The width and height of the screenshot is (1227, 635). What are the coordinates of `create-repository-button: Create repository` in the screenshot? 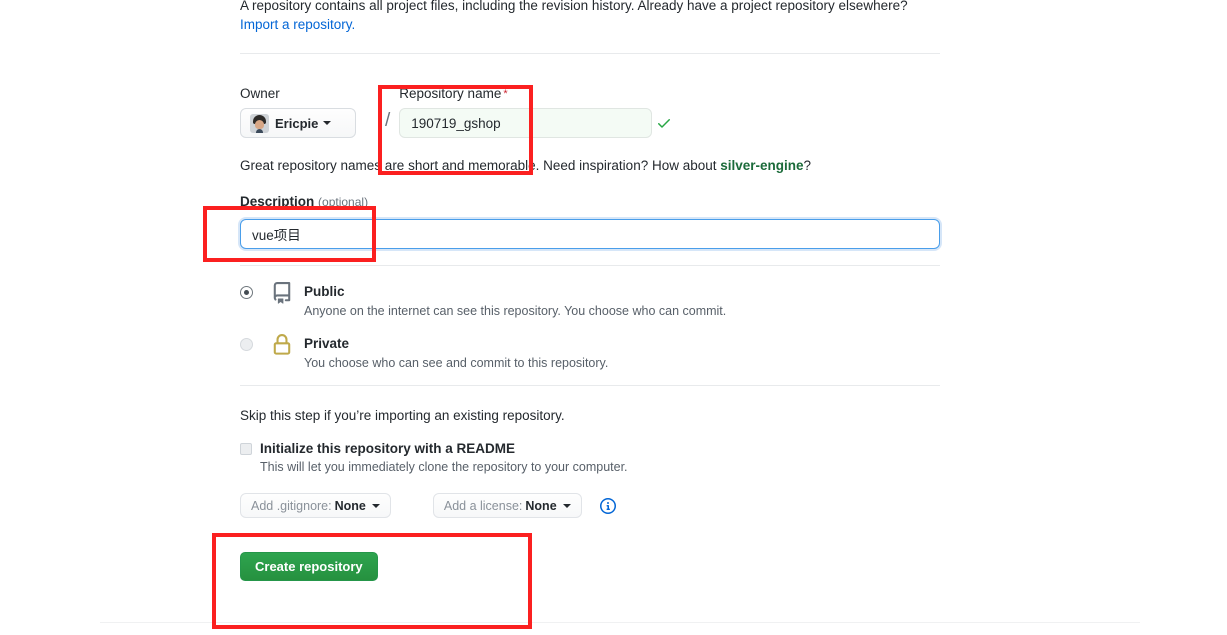 It's located at (309, 566).